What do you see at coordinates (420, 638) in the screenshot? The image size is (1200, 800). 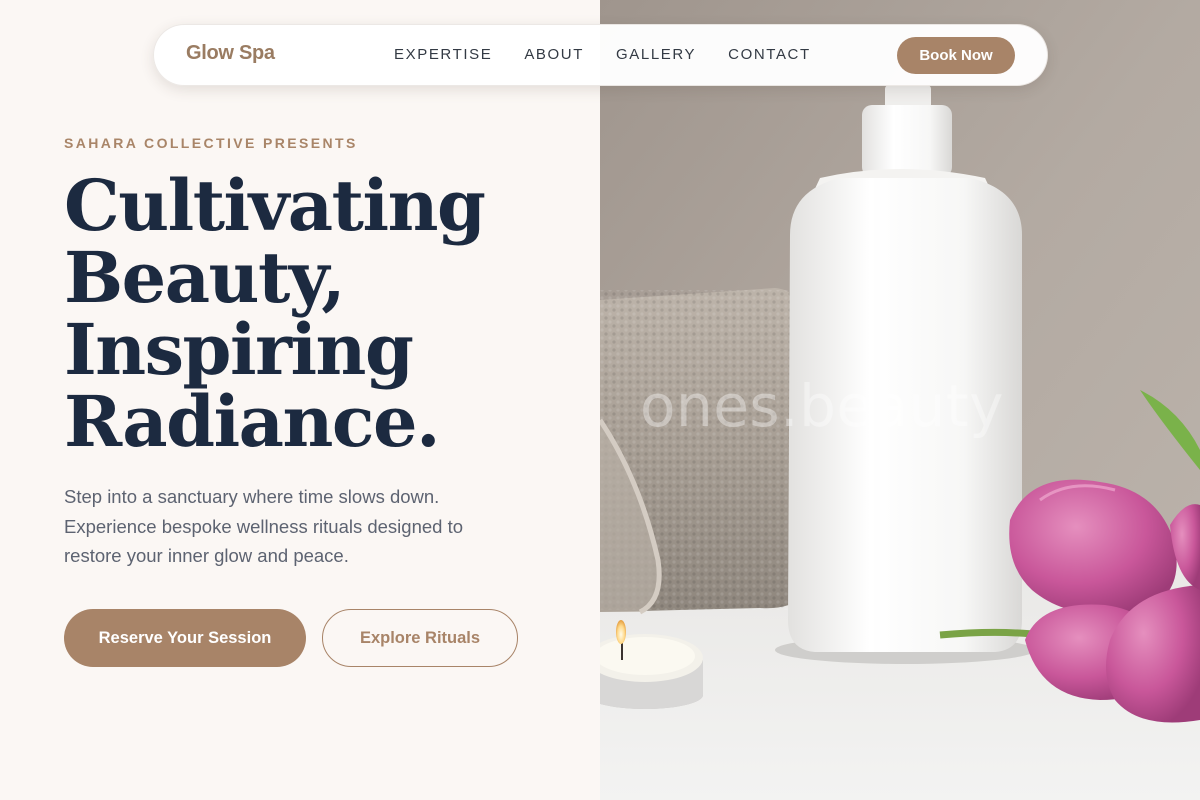 I see `explore-rituals-button: Explore Rituals` at bounding box center [420, 638].